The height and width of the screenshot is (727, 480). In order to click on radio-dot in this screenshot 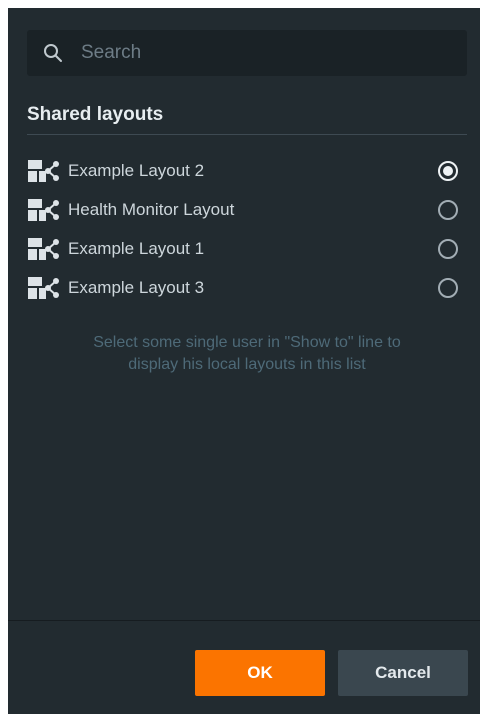, I will do `click(448, 171)`.